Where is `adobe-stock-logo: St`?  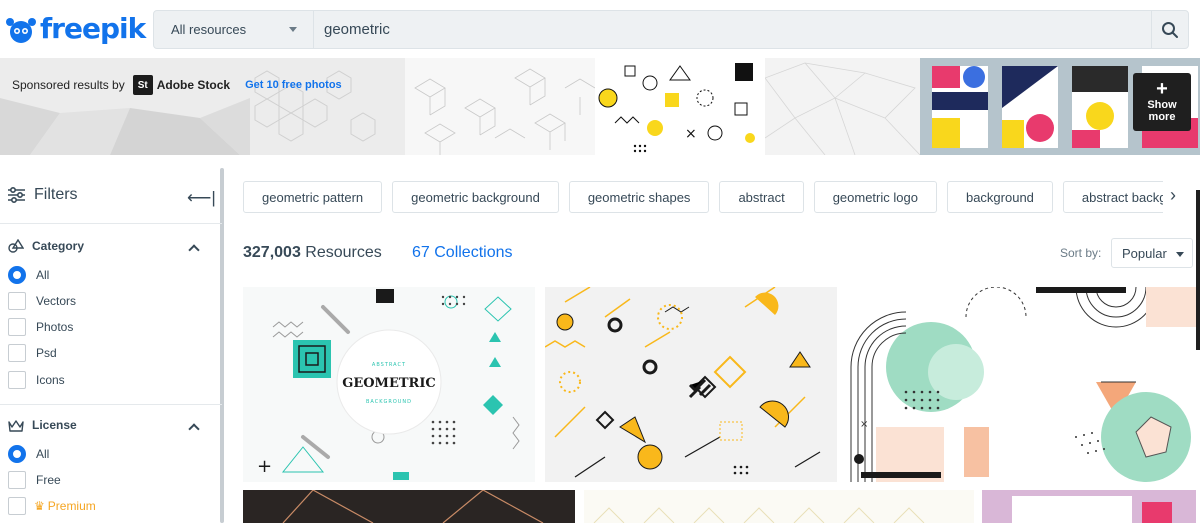 adobe-stock-logo: St is located at coordinates (142, 85).